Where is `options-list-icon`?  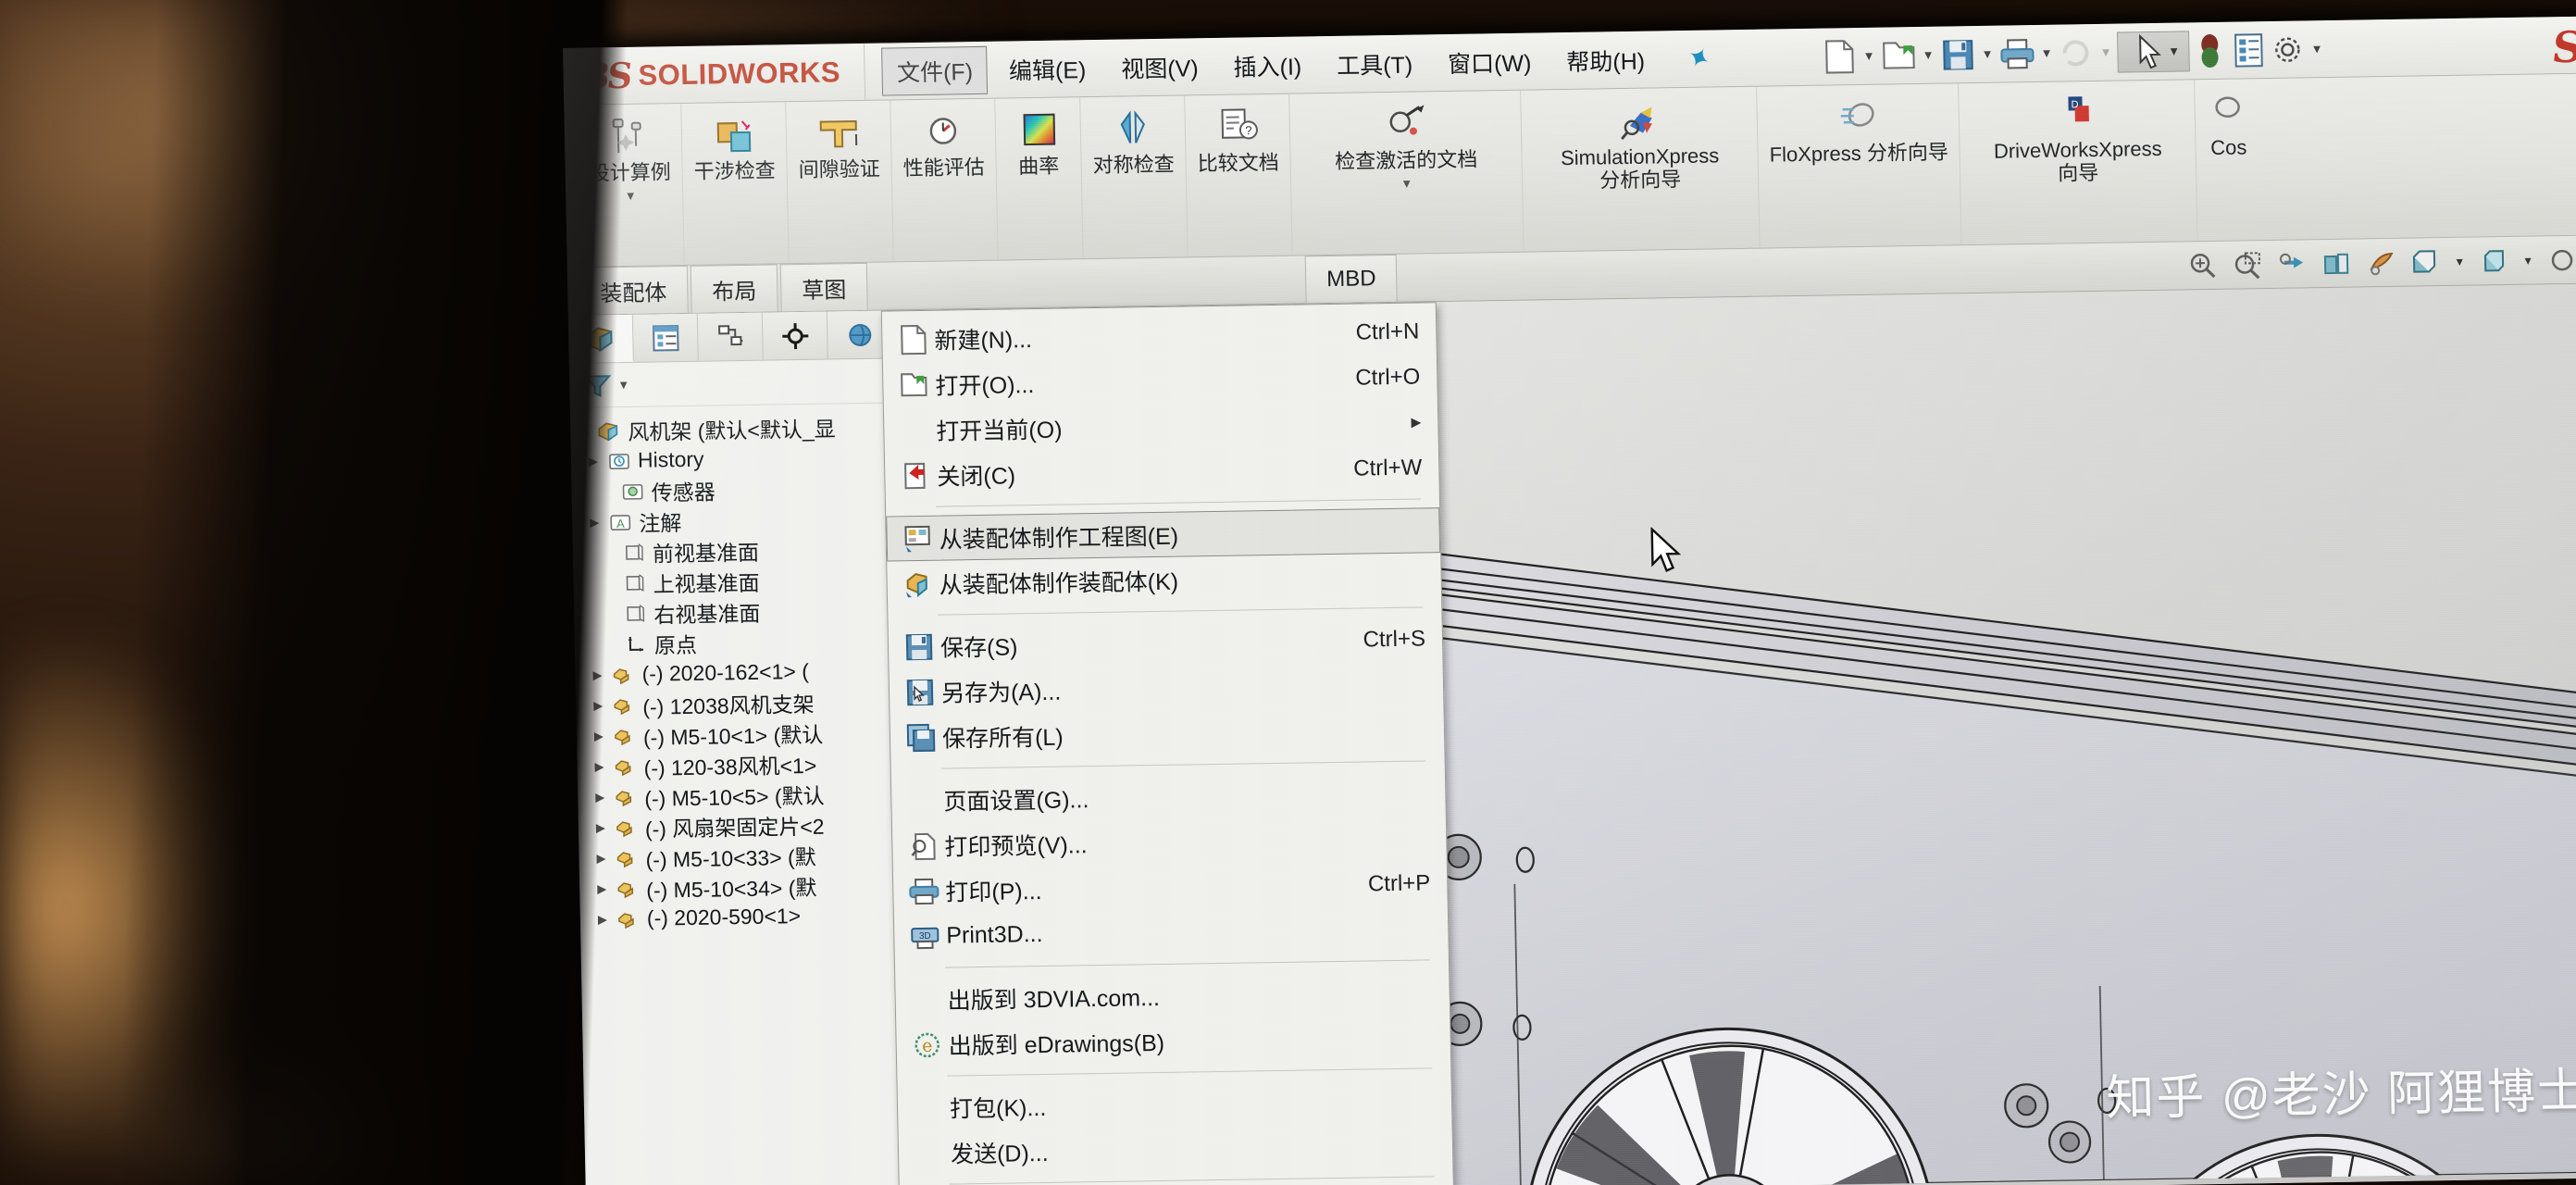
options-list-icon is located at coordinates (2249, 50).